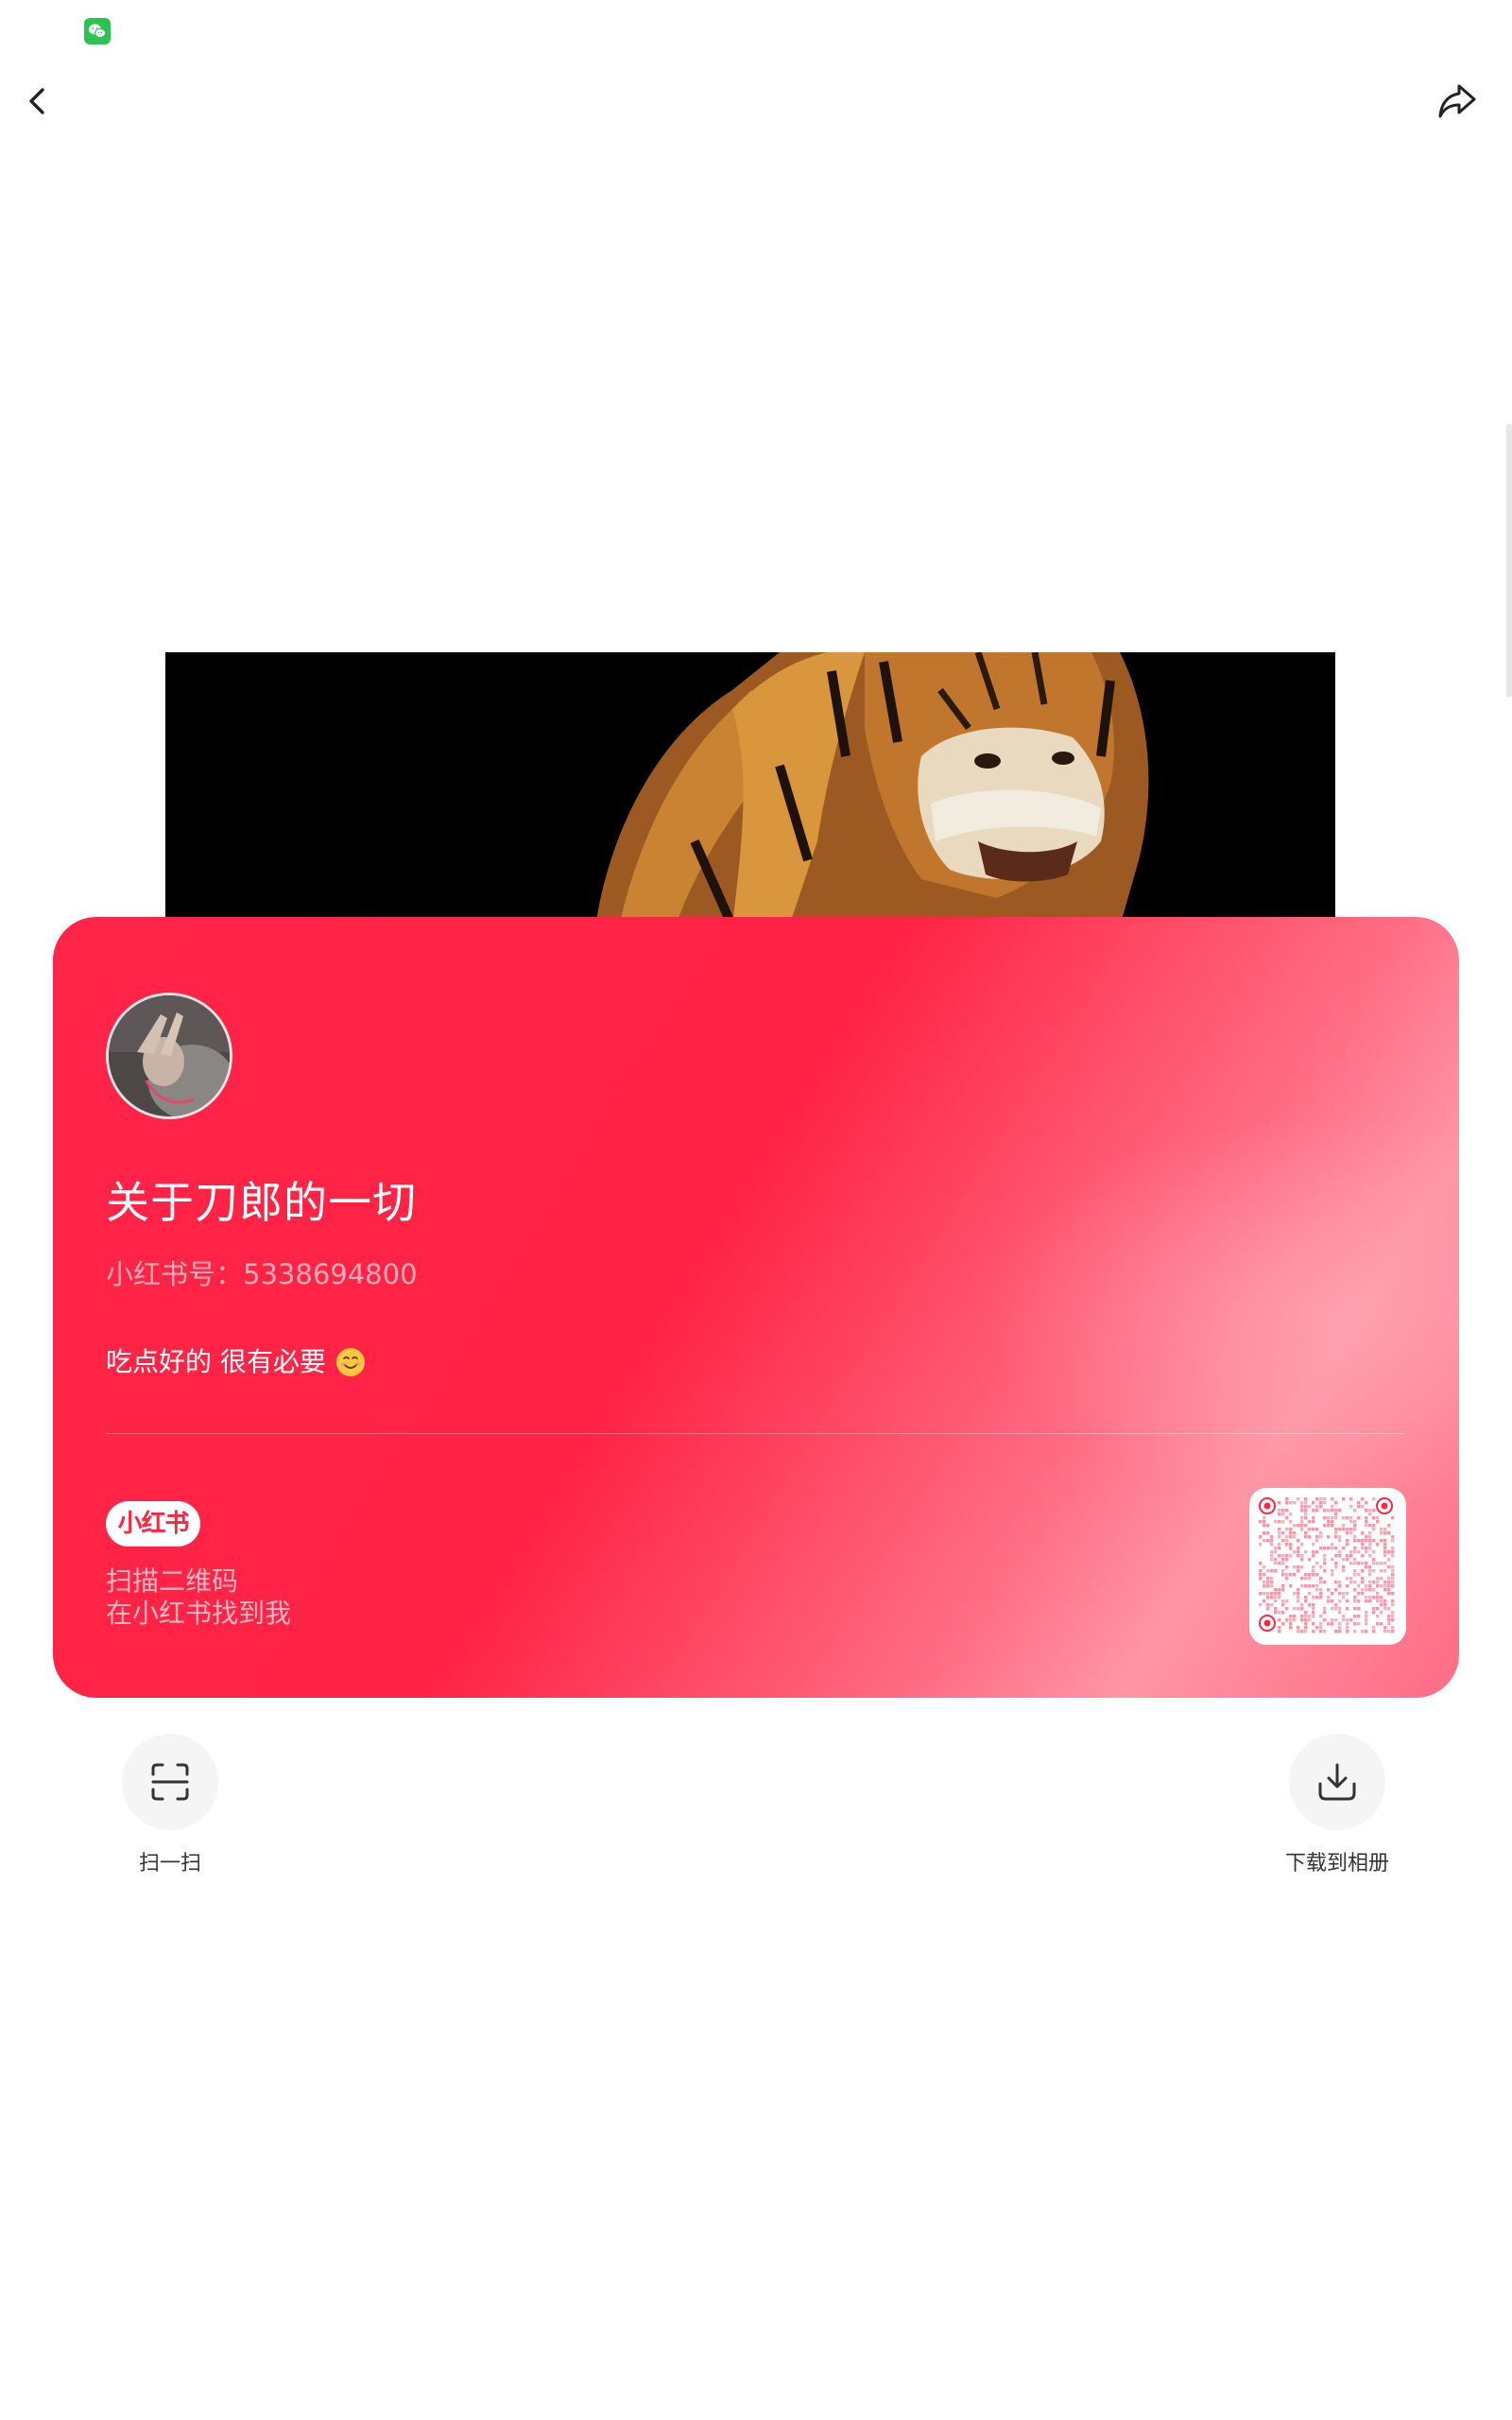 The image size is (1512, 2420). Describe the element at coordinates (153, 1524) in the screenshot. I see `xiaohongshu-logo: 小红书` at that location.